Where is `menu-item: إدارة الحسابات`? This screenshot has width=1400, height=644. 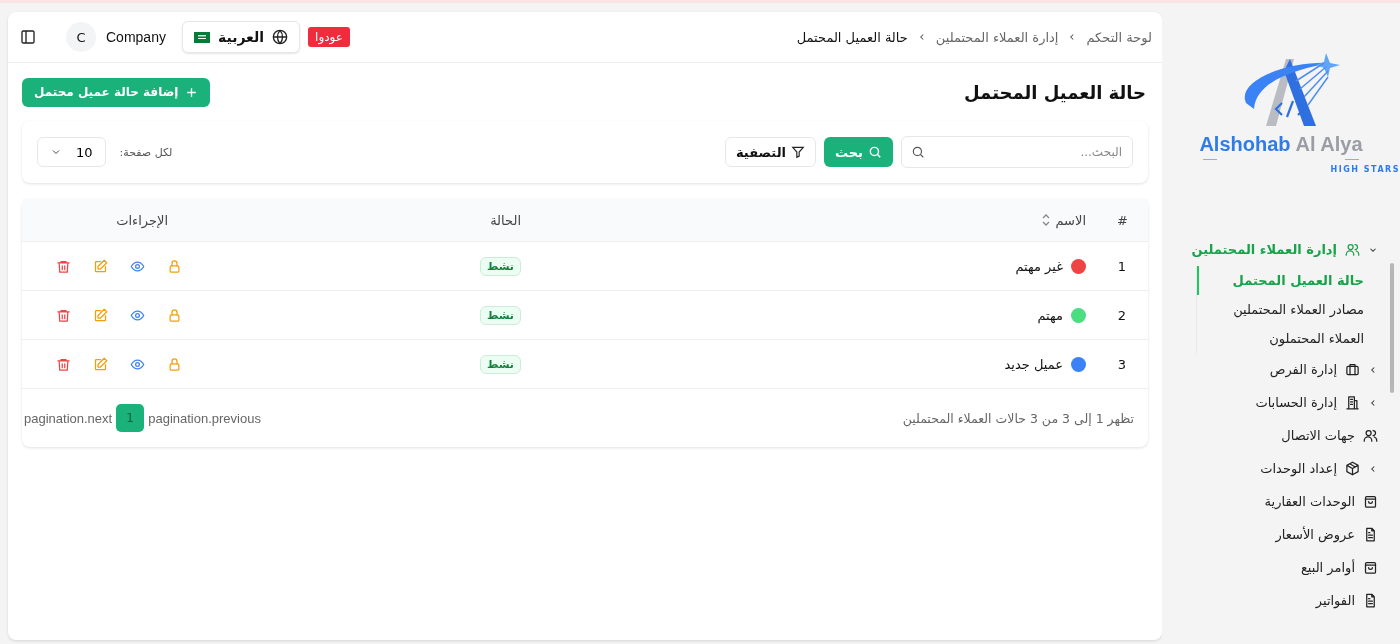 menu-item: إدارة الحسابات is located at coordinates (1281, 402).